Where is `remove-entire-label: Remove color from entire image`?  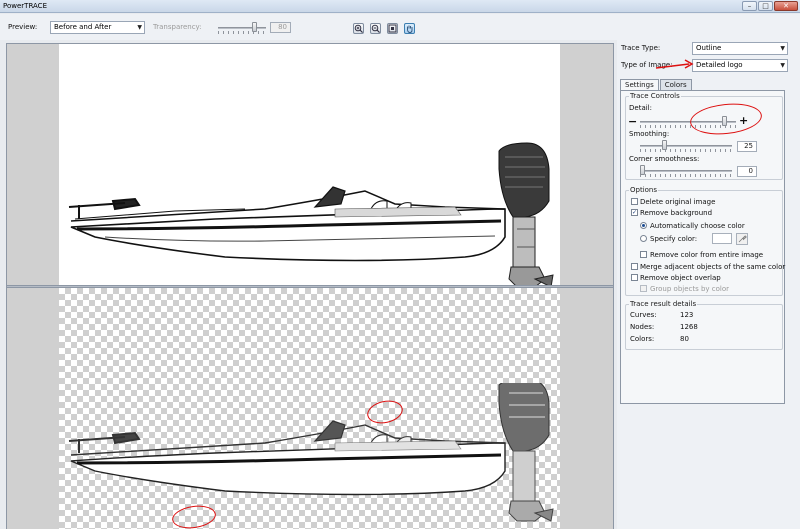 remove-entire-label: Remove color from entire image is located at coordinates (707, 255).